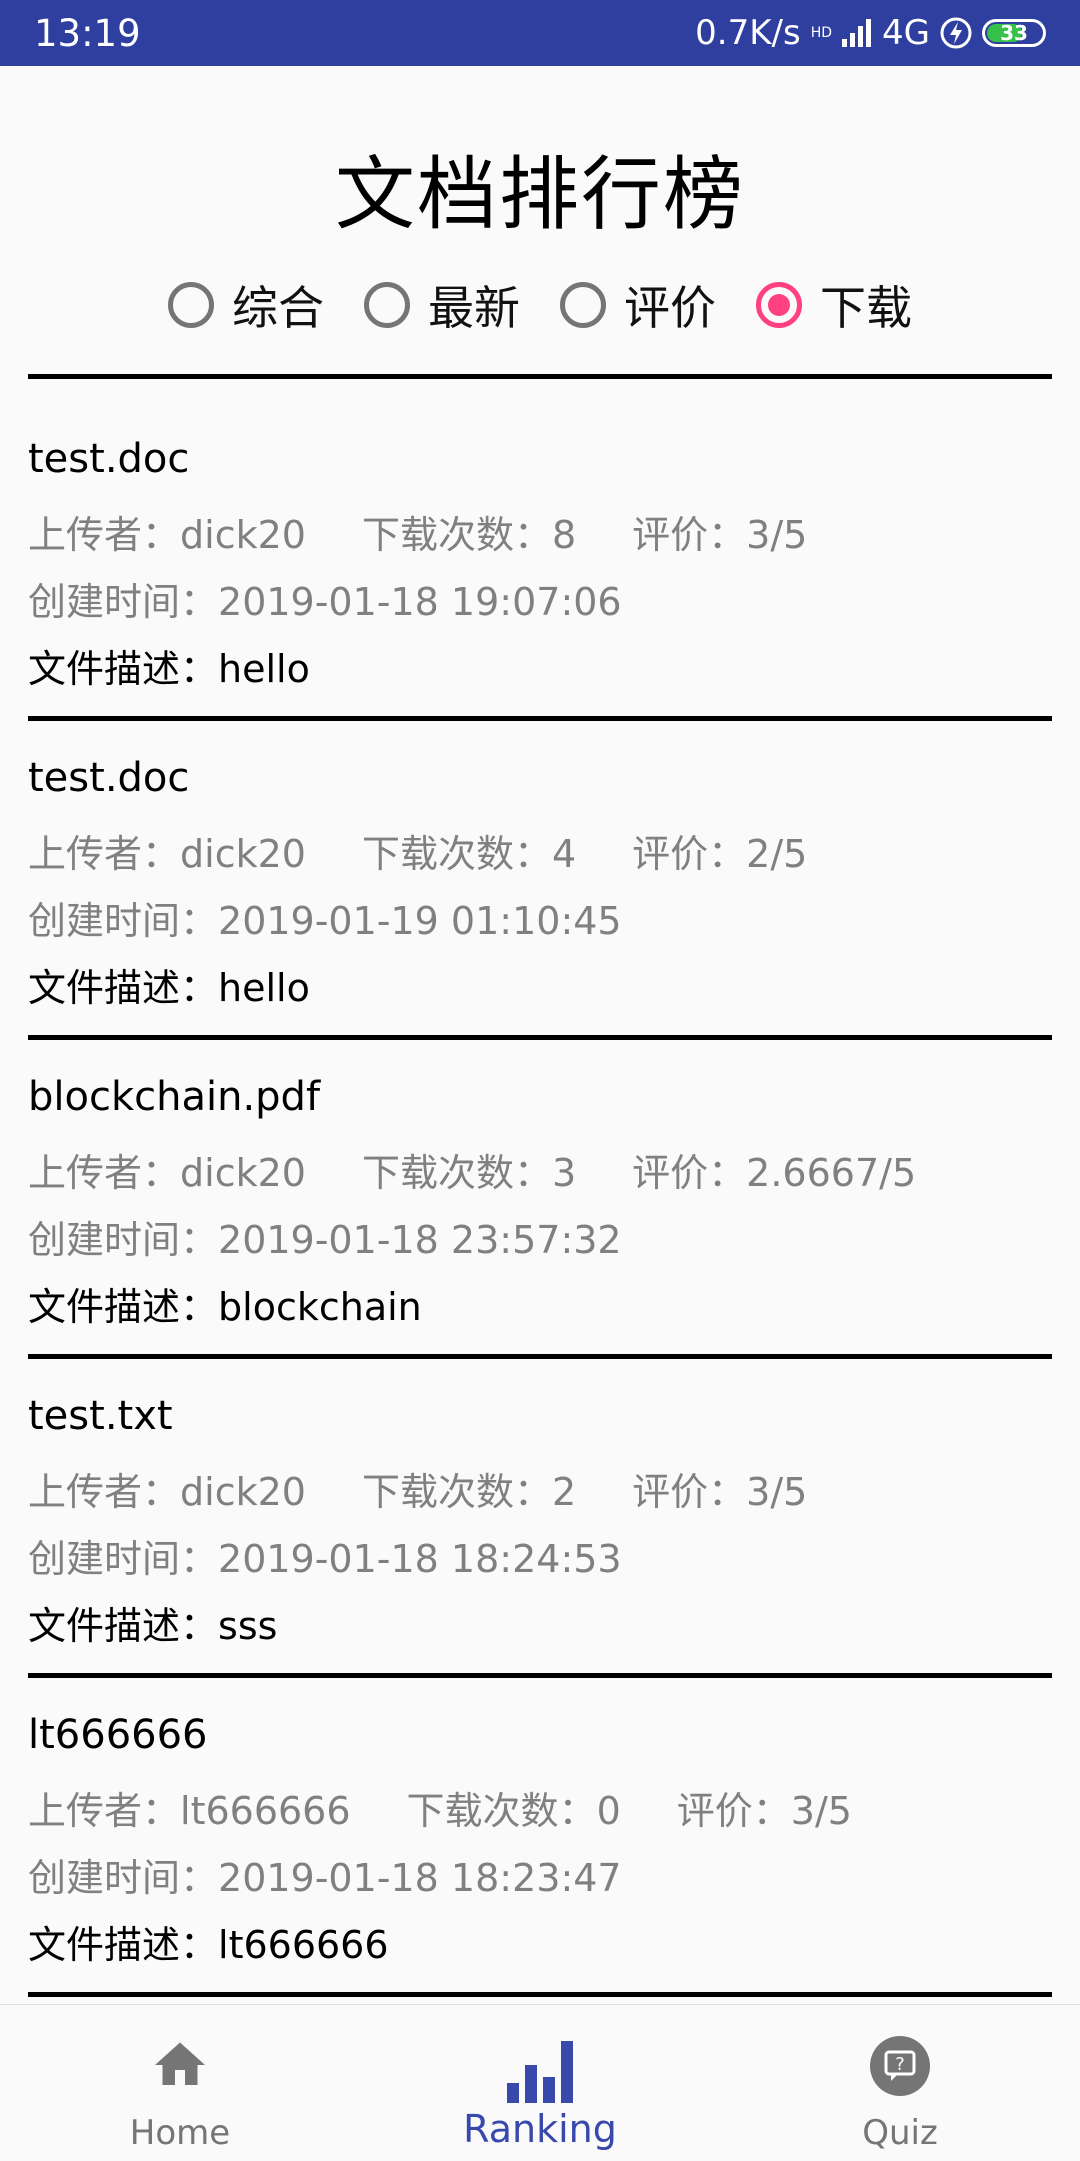  I want to click on description-value: sss, so click(248, 1626).